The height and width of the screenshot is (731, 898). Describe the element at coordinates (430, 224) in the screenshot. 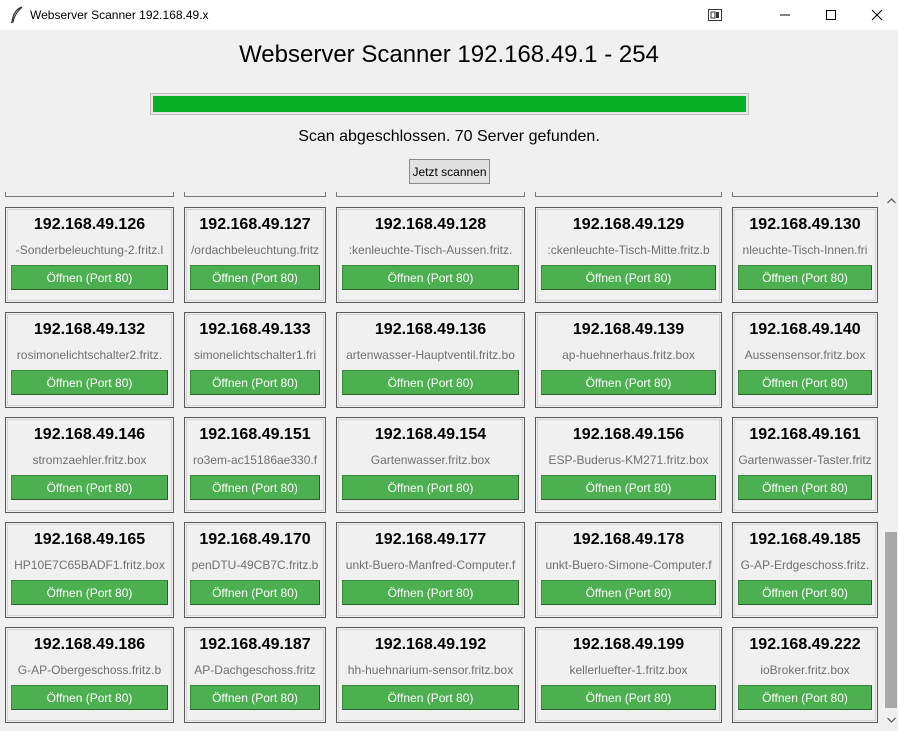

I see `server-ip: 192.168.49.128` at that location.